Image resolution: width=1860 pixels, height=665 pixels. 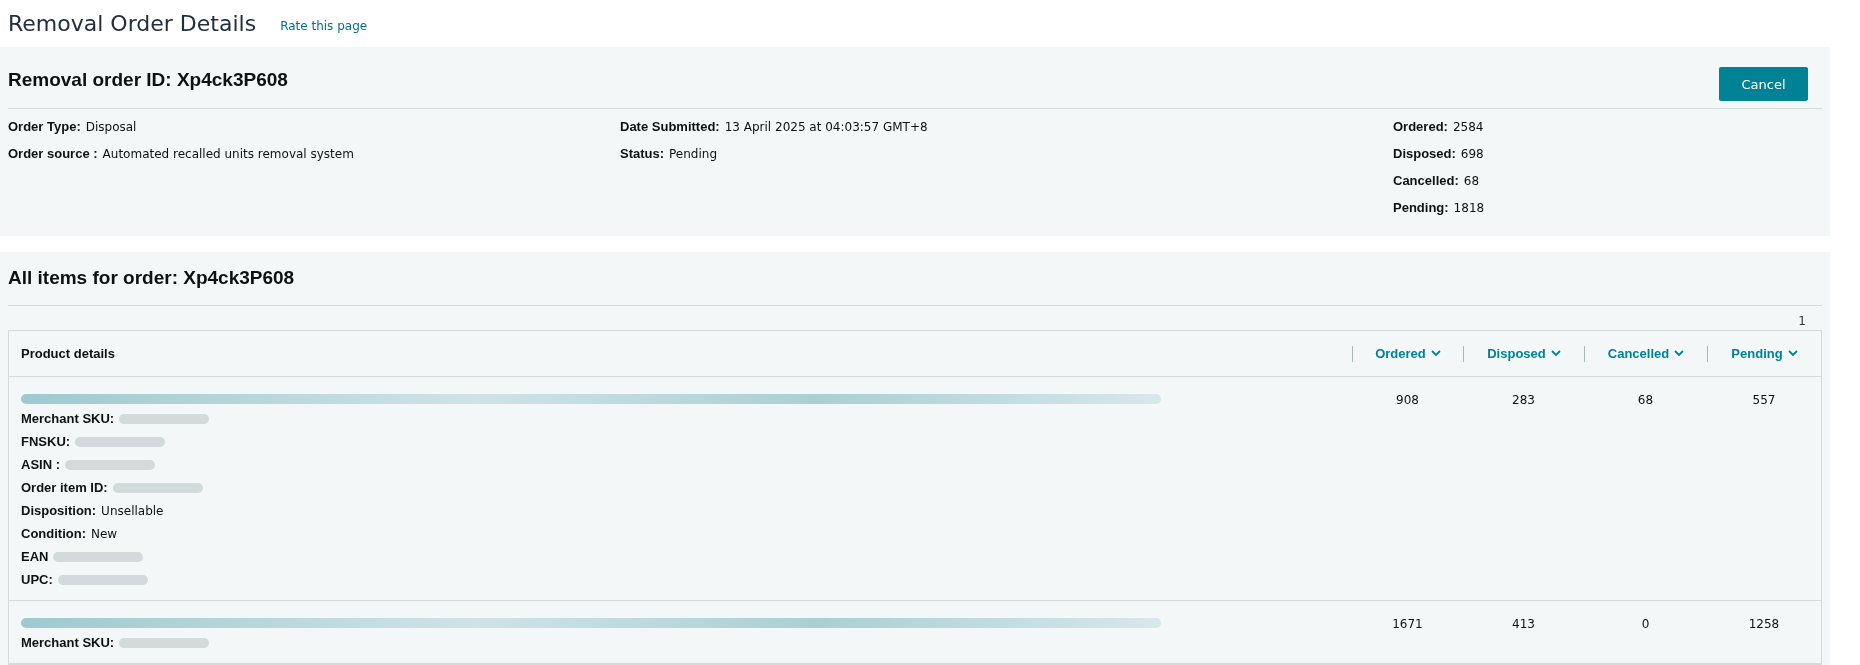 What do you see at coordinates (1764, 623) in the screenshot?
I see `table-cell-text: 1258` at bounding box center [1764, 623].